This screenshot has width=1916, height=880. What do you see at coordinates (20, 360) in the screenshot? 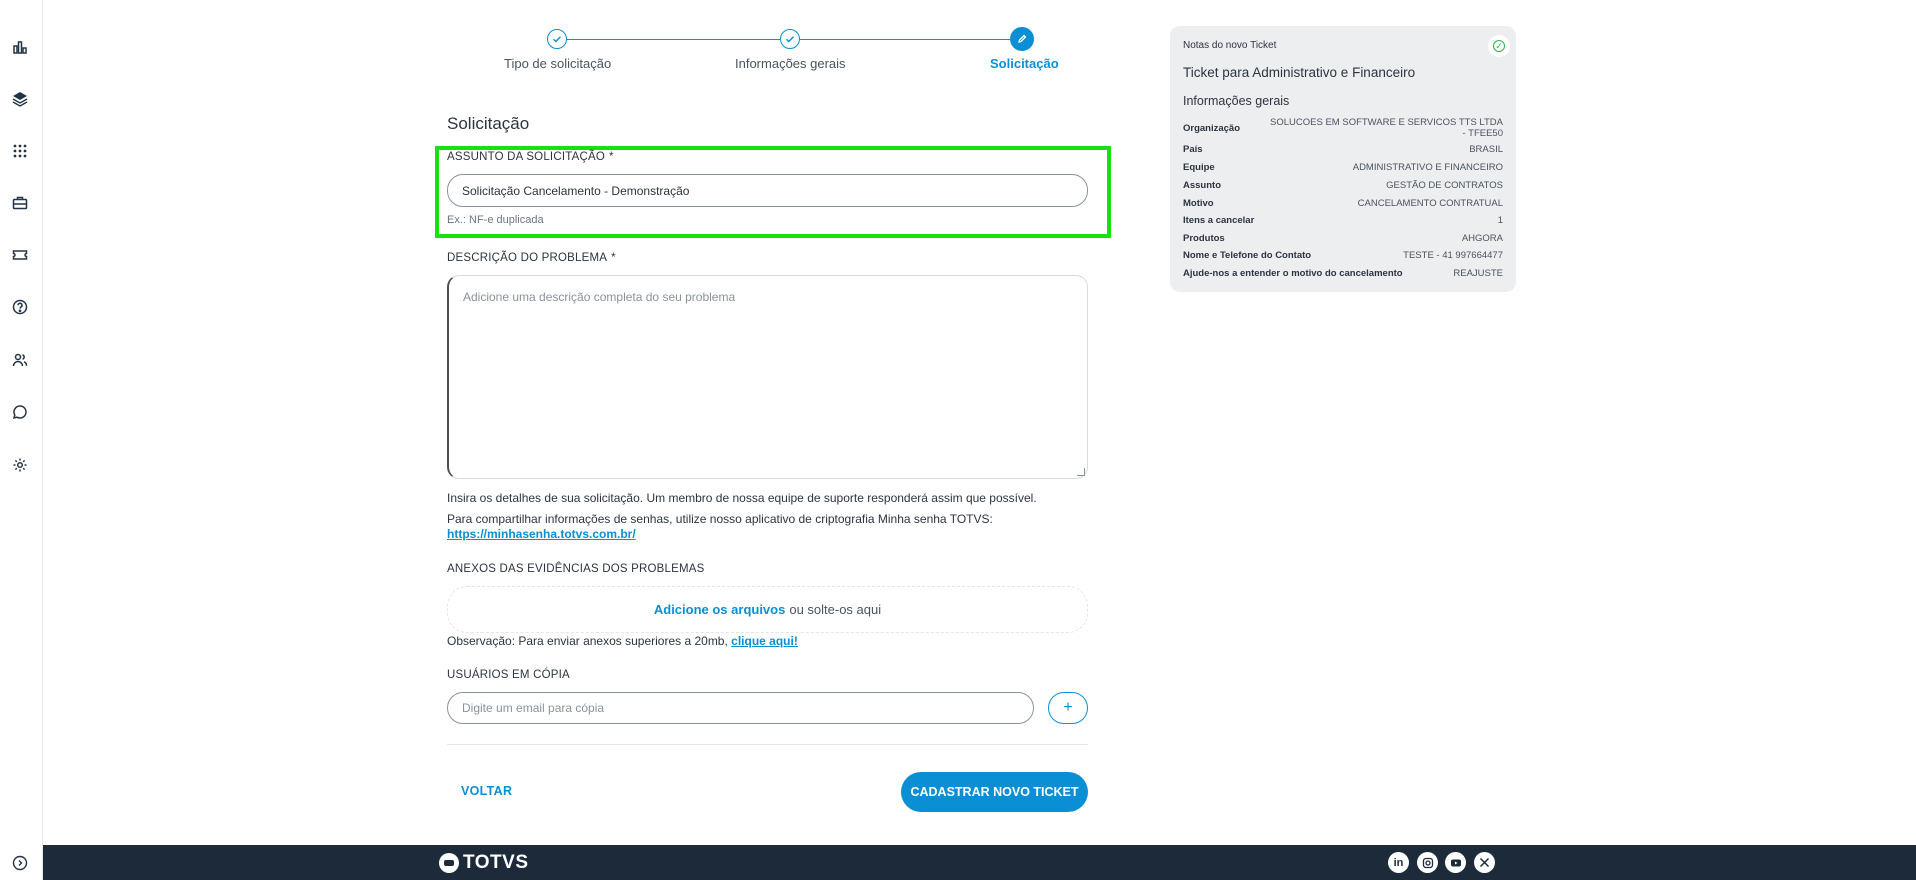
I see `users-icon` at bounding box center [20, 360].